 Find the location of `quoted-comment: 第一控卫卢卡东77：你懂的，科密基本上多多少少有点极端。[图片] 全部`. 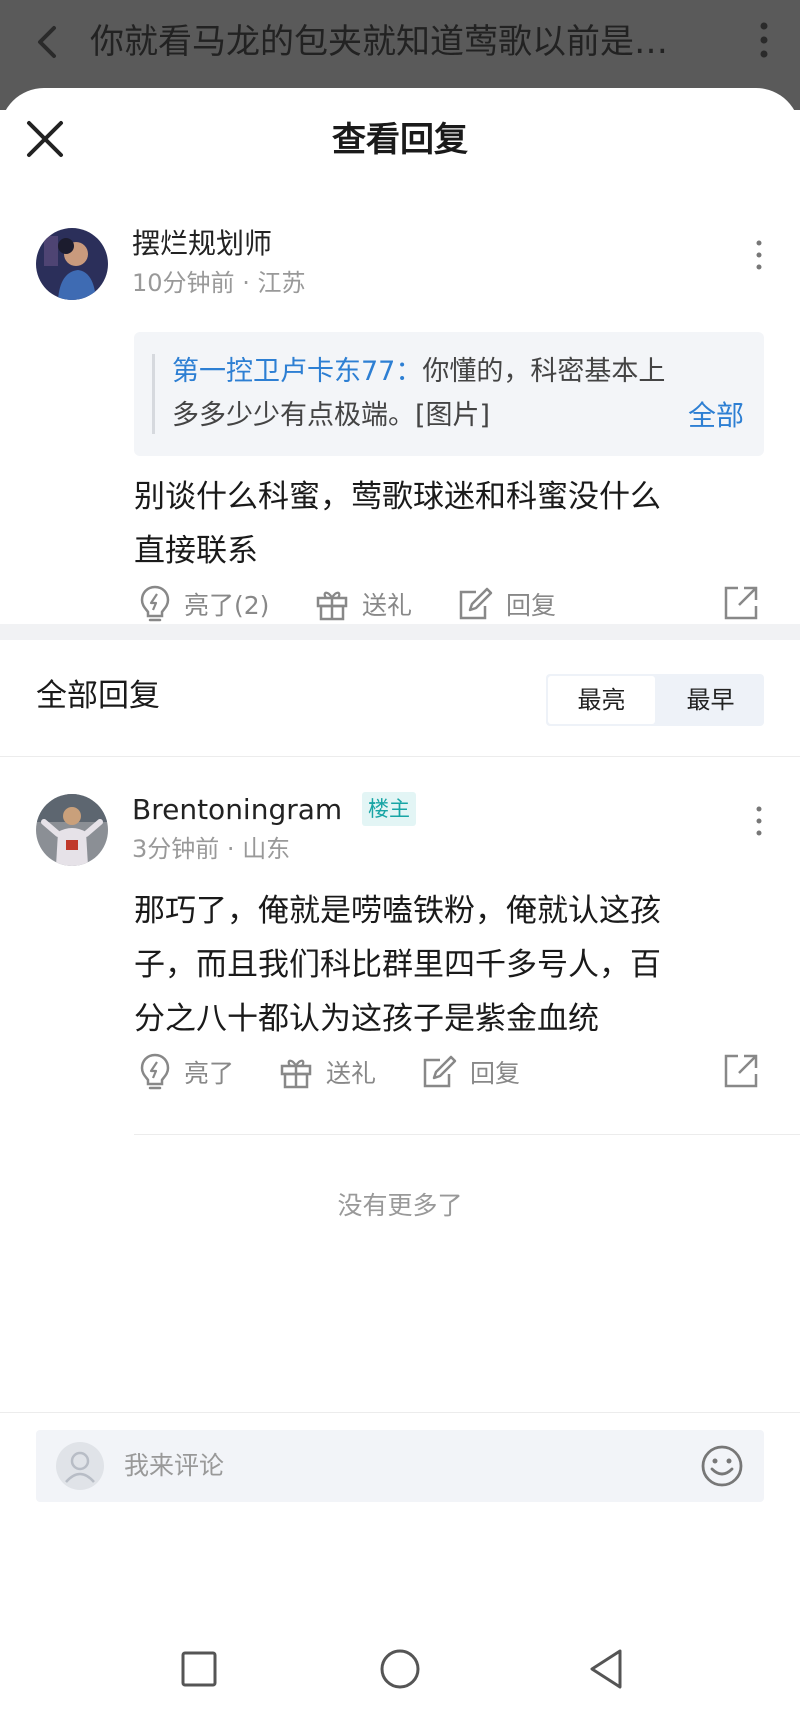

quoted-comment: 第一控卫卢卡东77：你懂的，科密基本上多多少少有点极端。[图片] 全部 is located at coordinates (449, 394).